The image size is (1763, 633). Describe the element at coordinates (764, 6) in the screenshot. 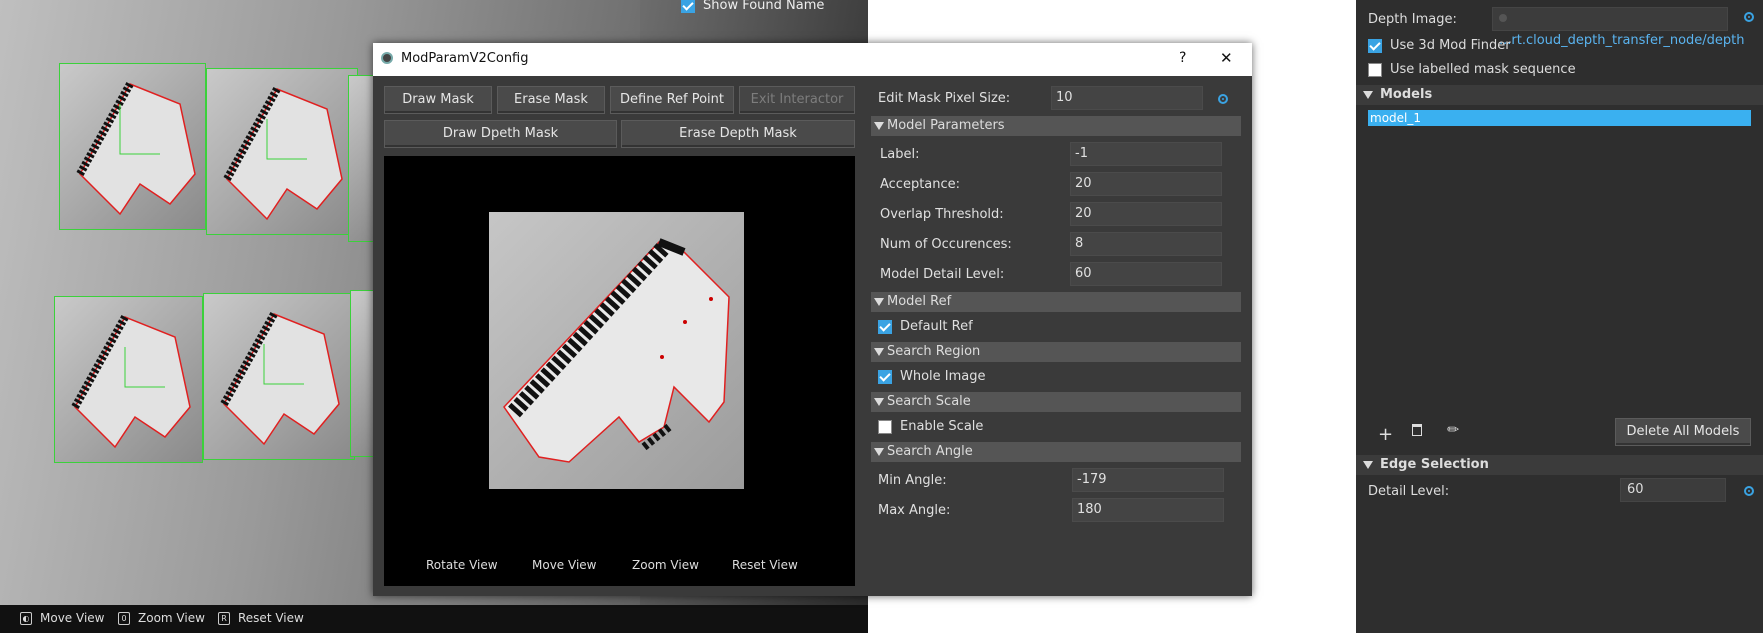

I see `show-found-name-label: Show Found Name` at that location.